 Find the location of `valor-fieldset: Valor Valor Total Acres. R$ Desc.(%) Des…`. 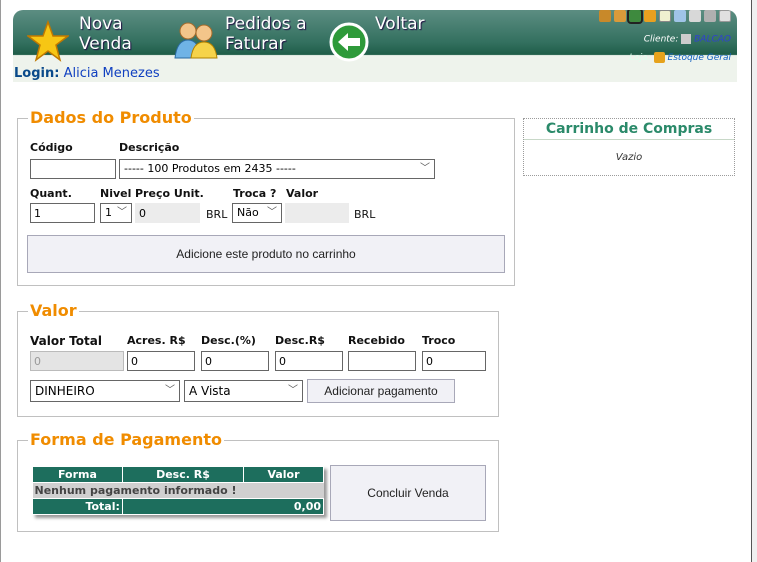

valor-fieldset: Valor Valor Total Acres. R$ Desc.(%) Des… is located at coordinates (258, 359).